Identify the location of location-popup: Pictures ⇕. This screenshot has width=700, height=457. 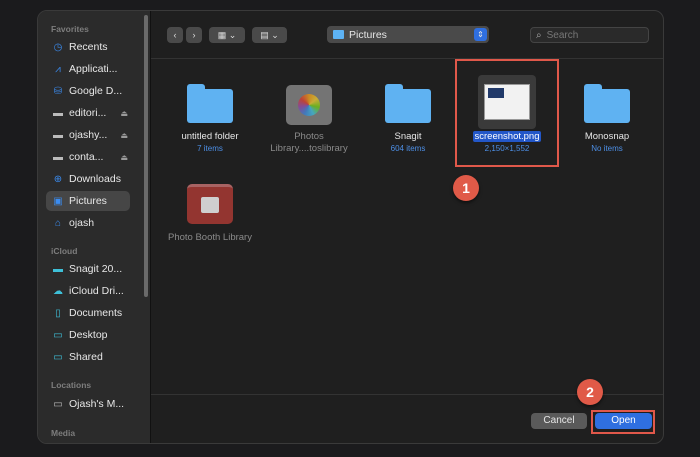
(408, 34).